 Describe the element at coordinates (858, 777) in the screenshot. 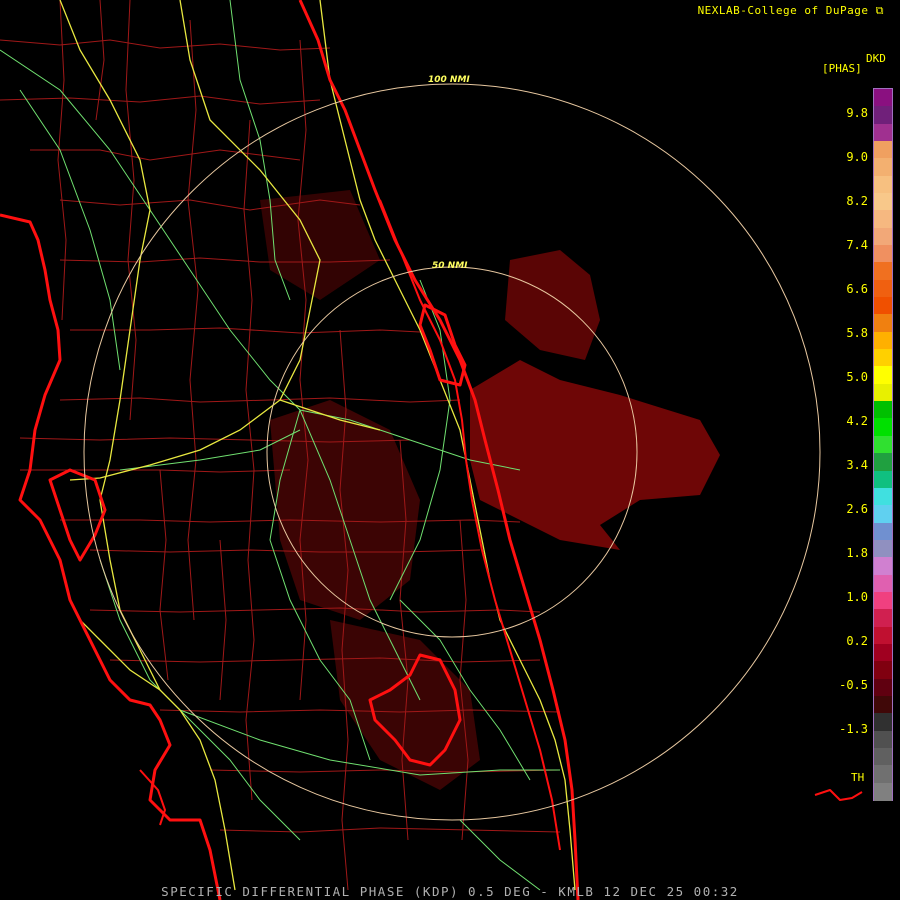

I see `legend-threshold-label: TH` at that location.